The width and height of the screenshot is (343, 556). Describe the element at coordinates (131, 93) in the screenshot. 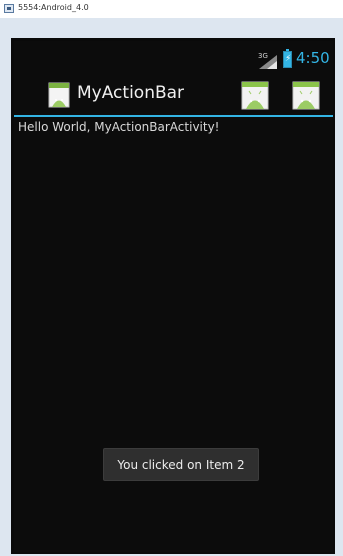

I see `action-bar-title: MyActionBar` at that location.